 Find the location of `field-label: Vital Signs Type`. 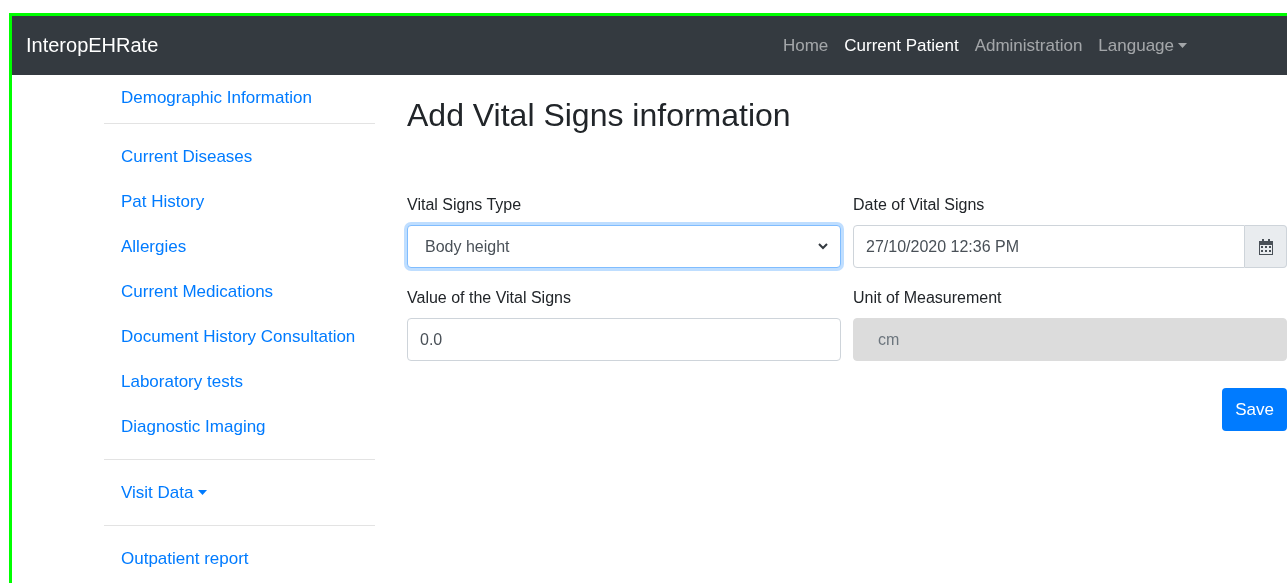

field-label: Vital Signs Type is located at coordinates (465, 205).